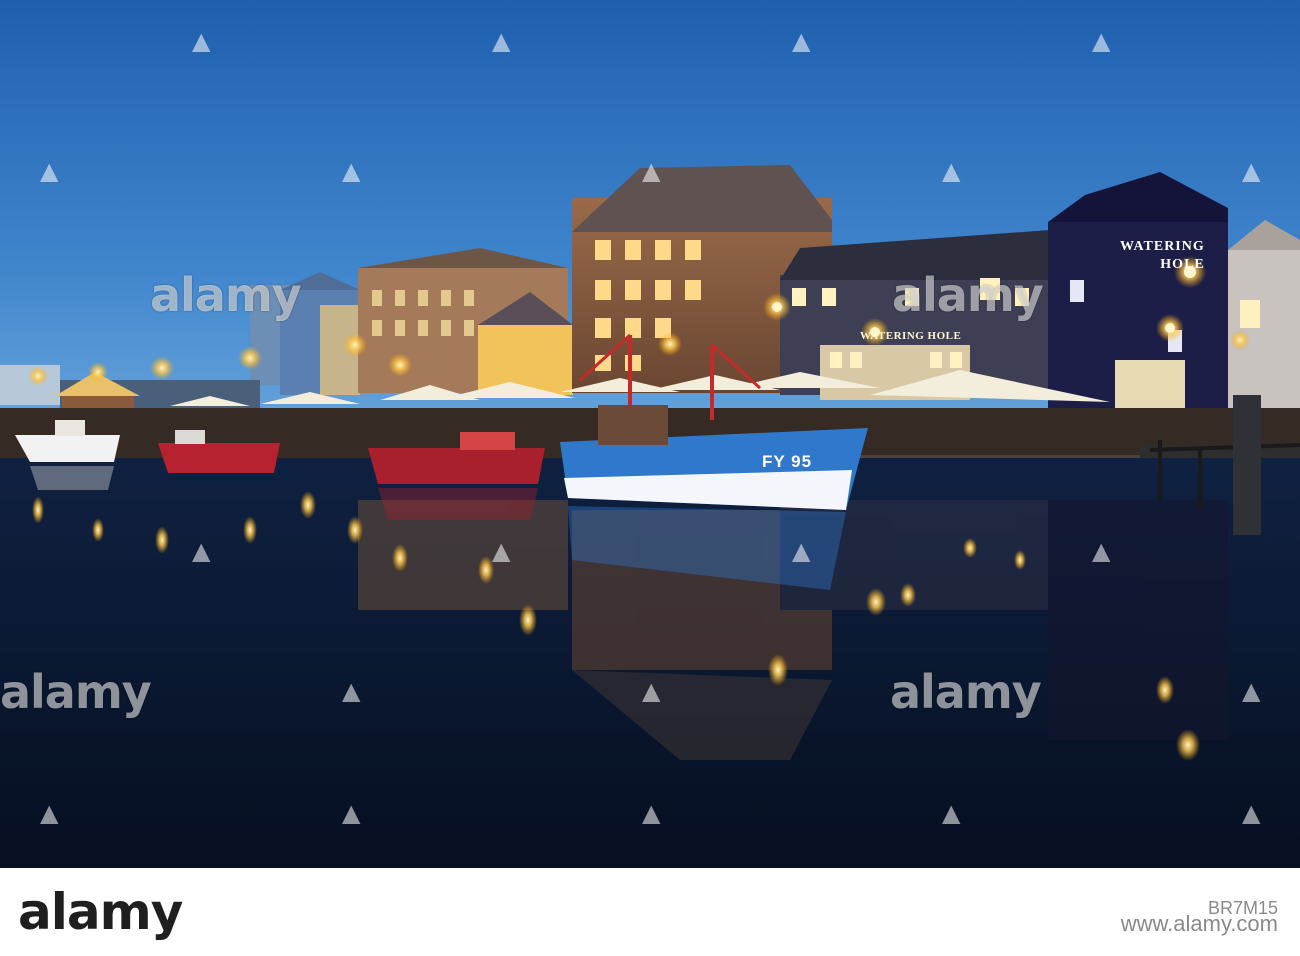 Image resolution: width=1300 pixels, height=956 pixels. What do you see at coordinates (1247, 465) in the screenshot?
I see `parking-meter` at bounding box center [1247, 465].